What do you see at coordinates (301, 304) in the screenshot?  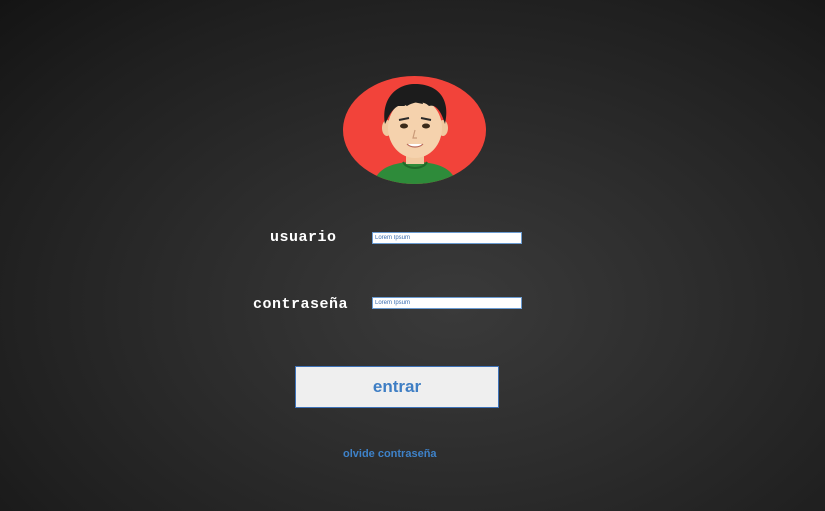 I see `password-label: contraseña` at bounding box center [301, 304].